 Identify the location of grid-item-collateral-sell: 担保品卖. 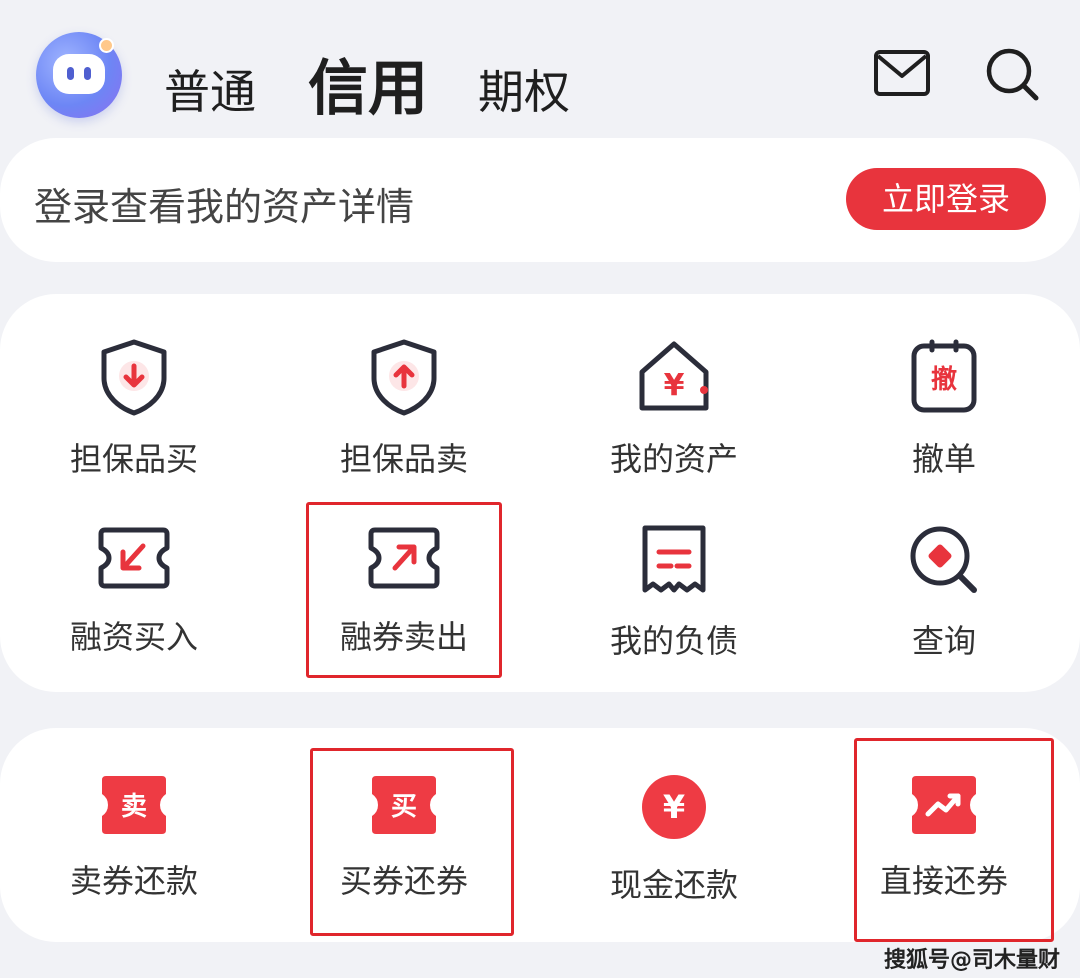
(404, 409).